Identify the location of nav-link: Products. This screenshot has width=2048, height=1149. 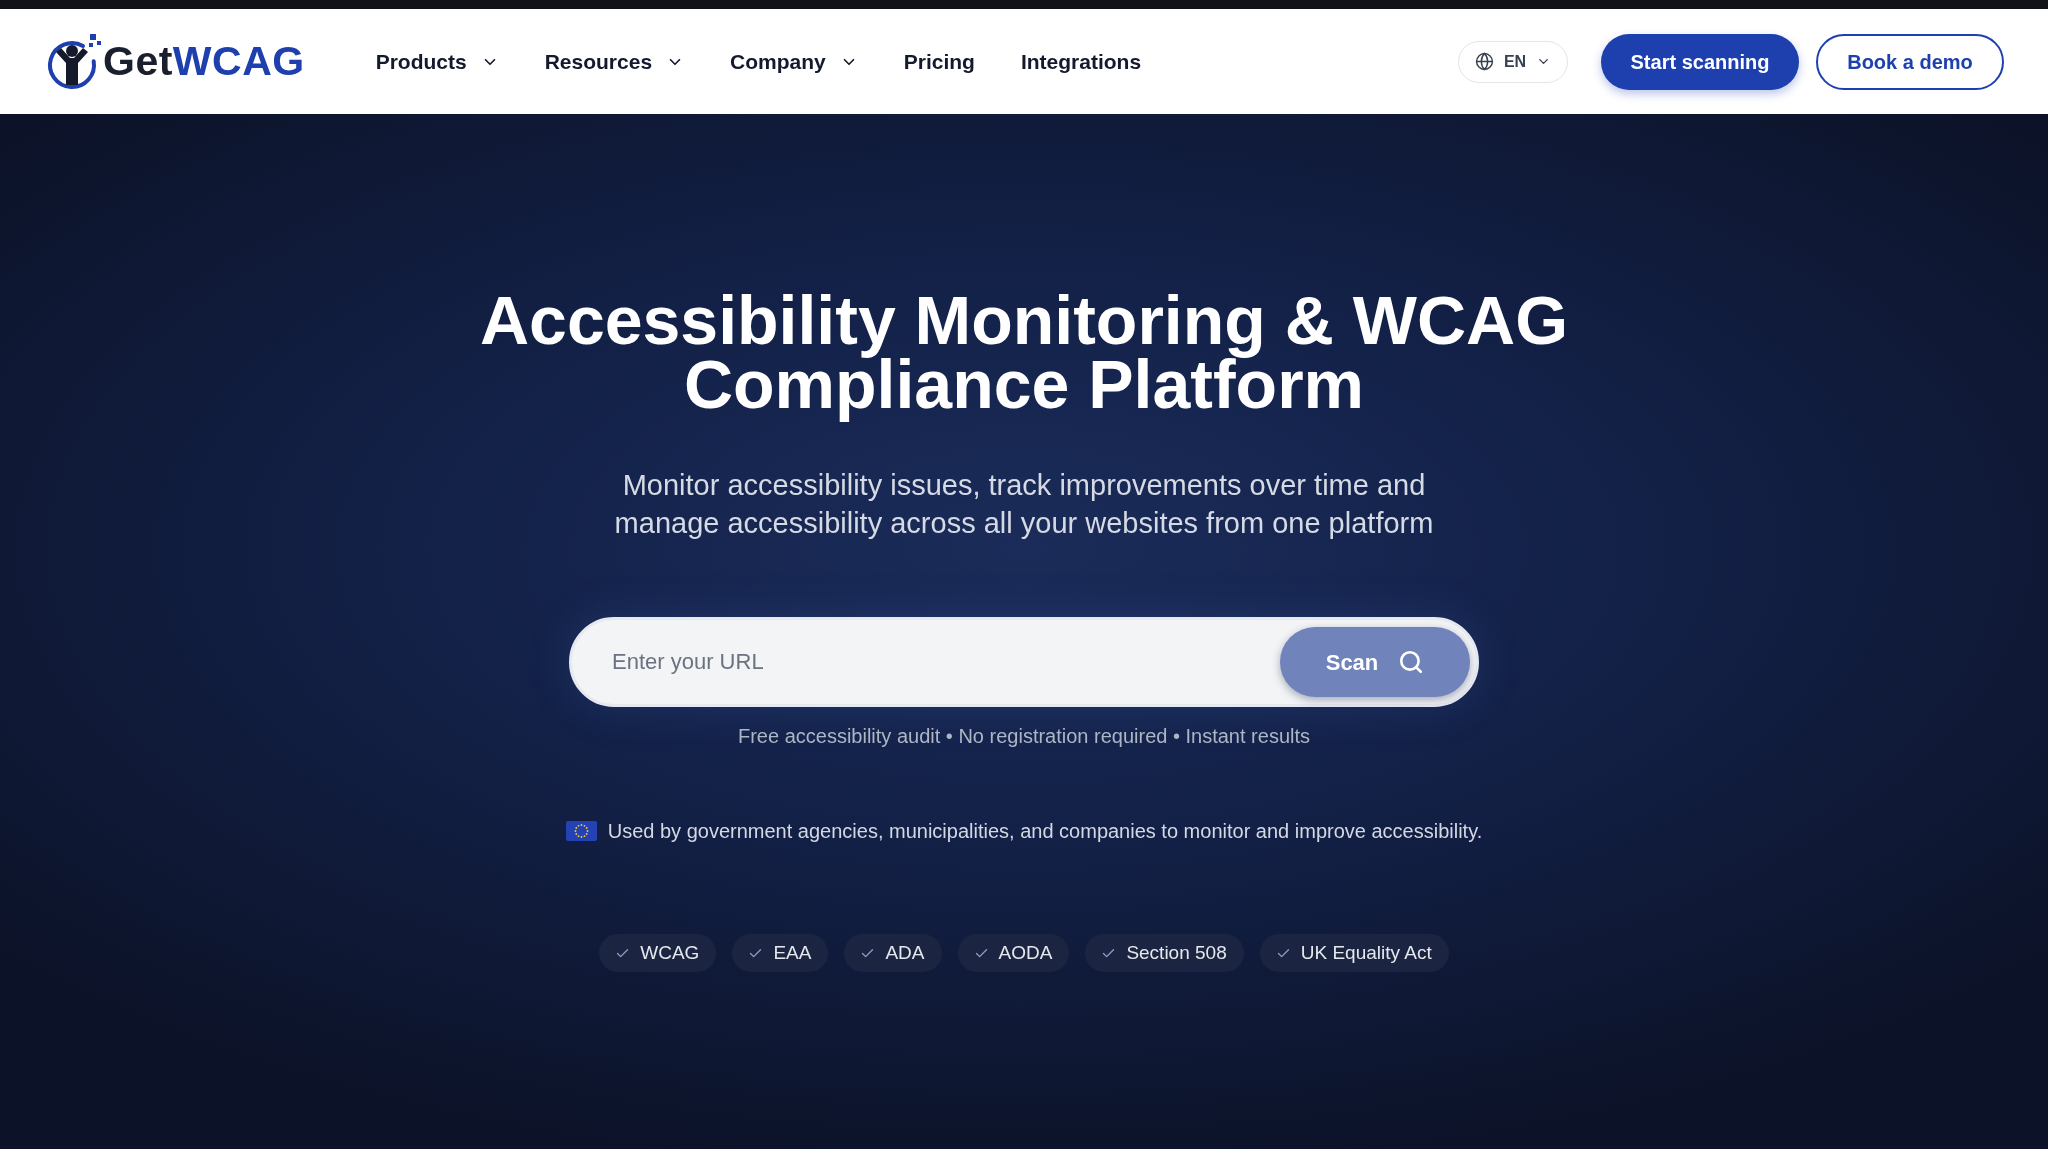
(437, 61).